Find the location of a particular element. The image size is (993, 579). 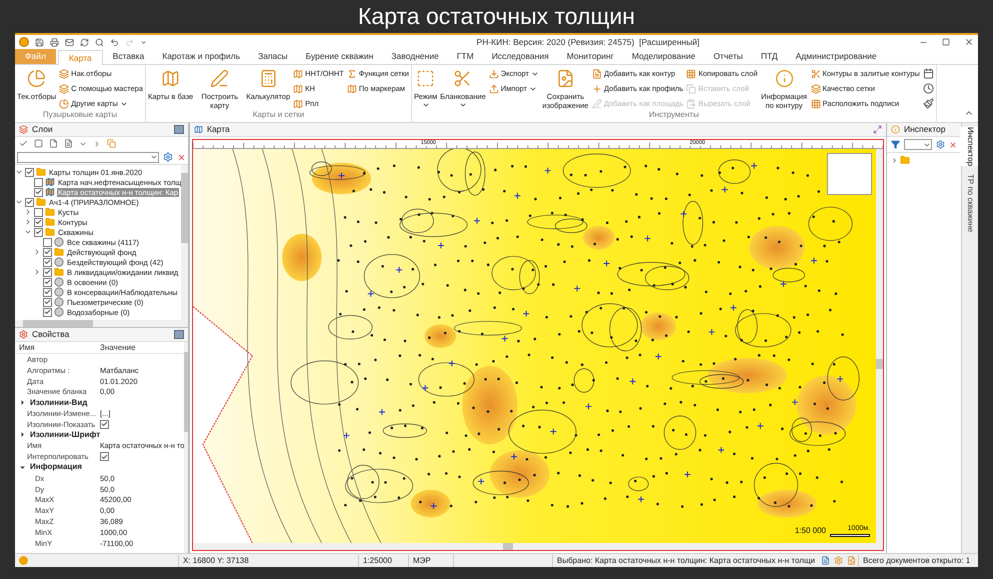

ribbon-tab: Запасы is located at coordinates (273, 56).